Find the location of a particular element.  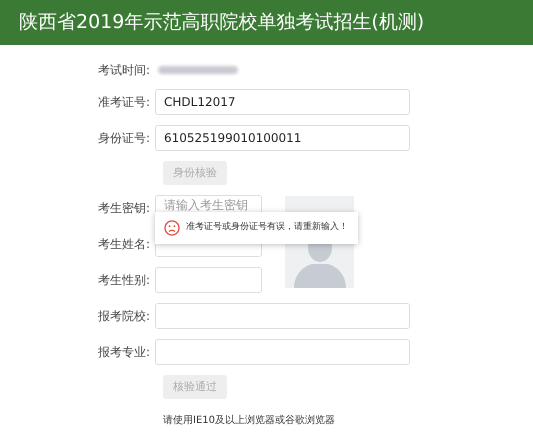

field-label: 考试时间: is located at coordinates (123, 70).